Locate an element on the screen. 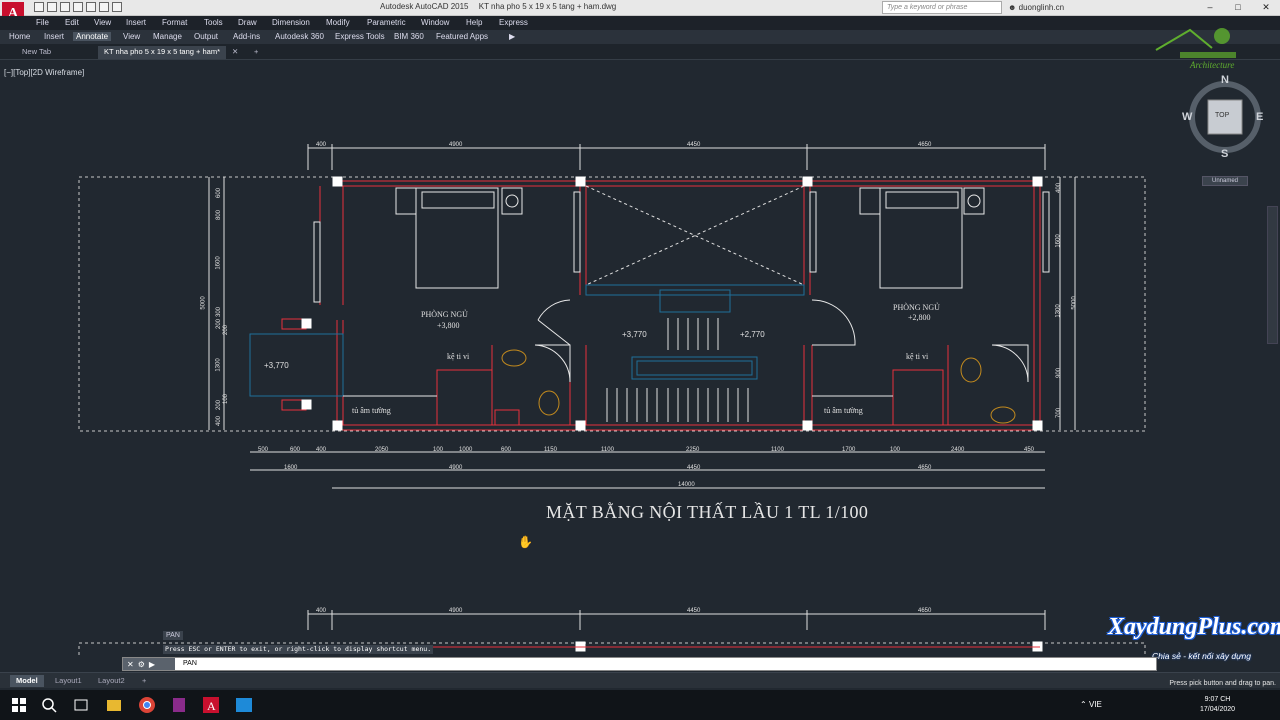 This screenshot has width=1280, height=720. new-file-tab-icon: + is located at coordinates (256, 52).